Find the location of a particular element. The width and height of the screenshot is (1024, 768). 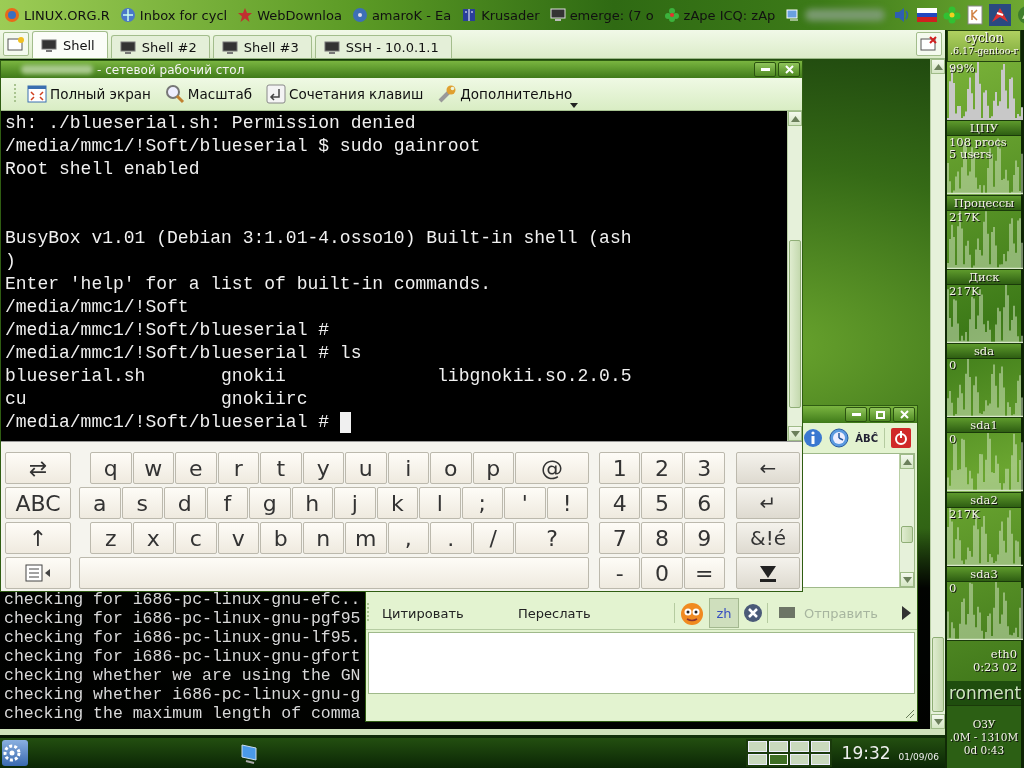

keyboard-key: w is located at coordinates (153, 468).